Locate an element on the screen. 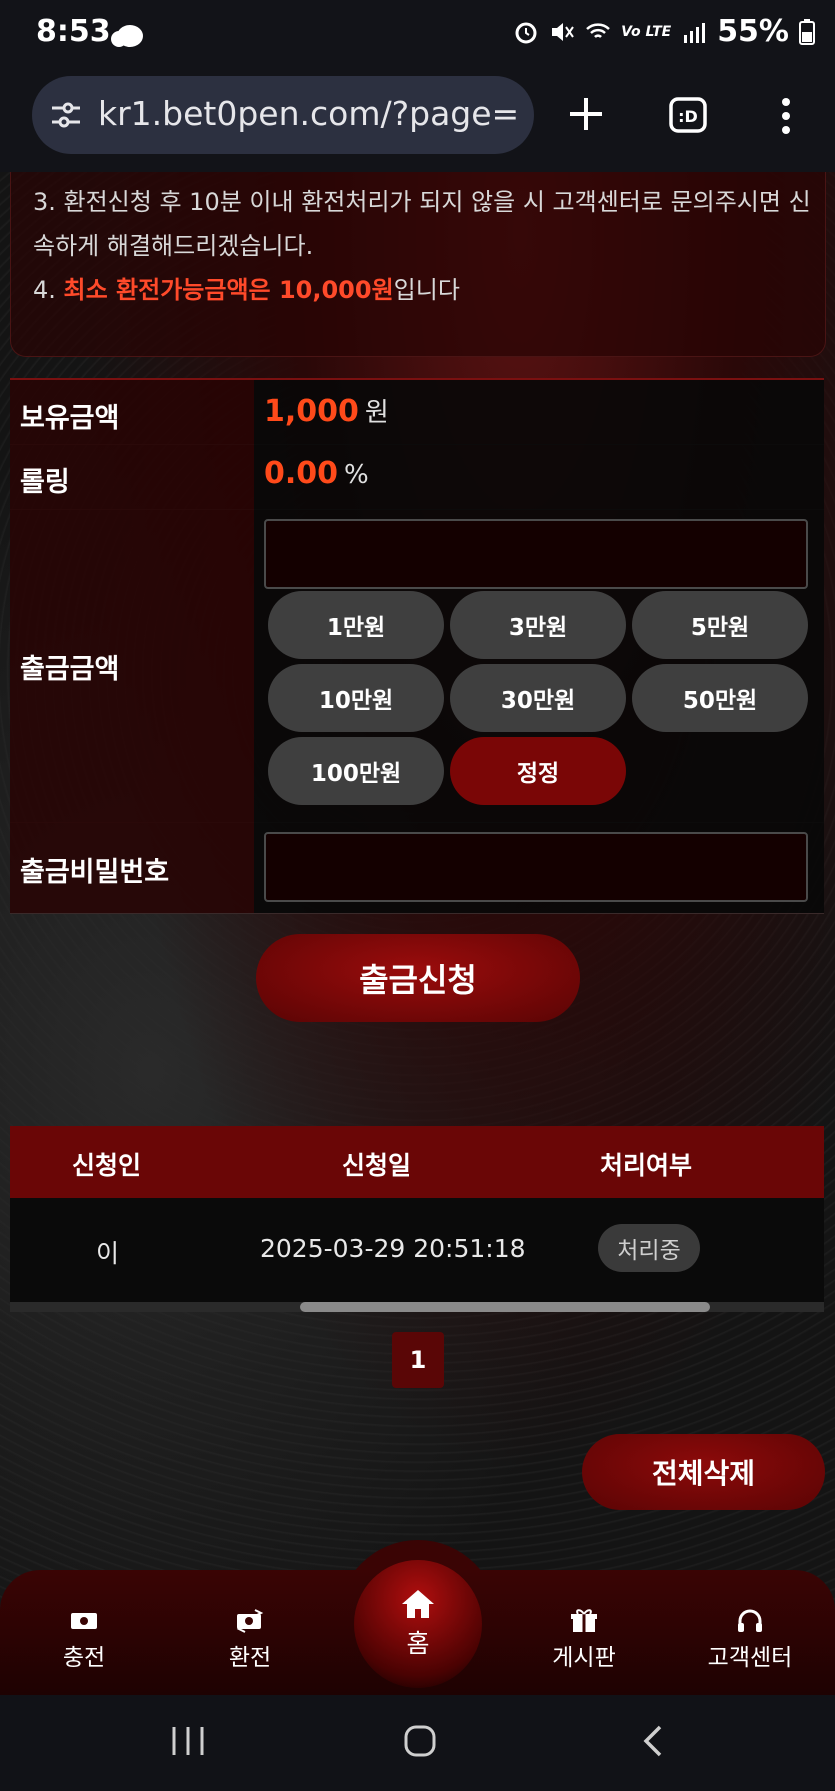 The height and width of the screenshot is (1791, 835). row-applicant: 이 is located at coordinates (108, 1253).